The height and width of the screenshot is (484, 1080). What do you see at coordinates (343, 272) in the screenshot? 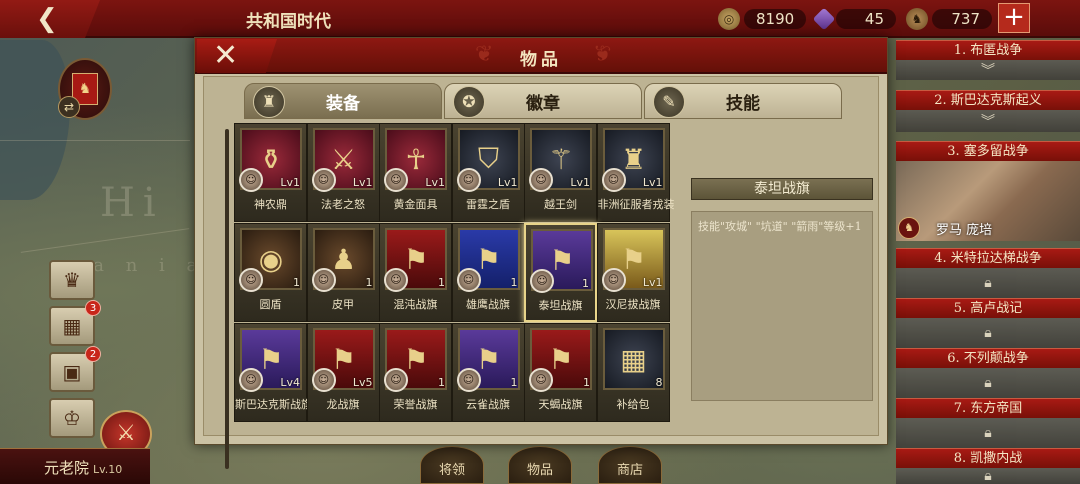
I see `item-slot: ♟ ☺ 1 皮甲` at bounding box center [343, 272].